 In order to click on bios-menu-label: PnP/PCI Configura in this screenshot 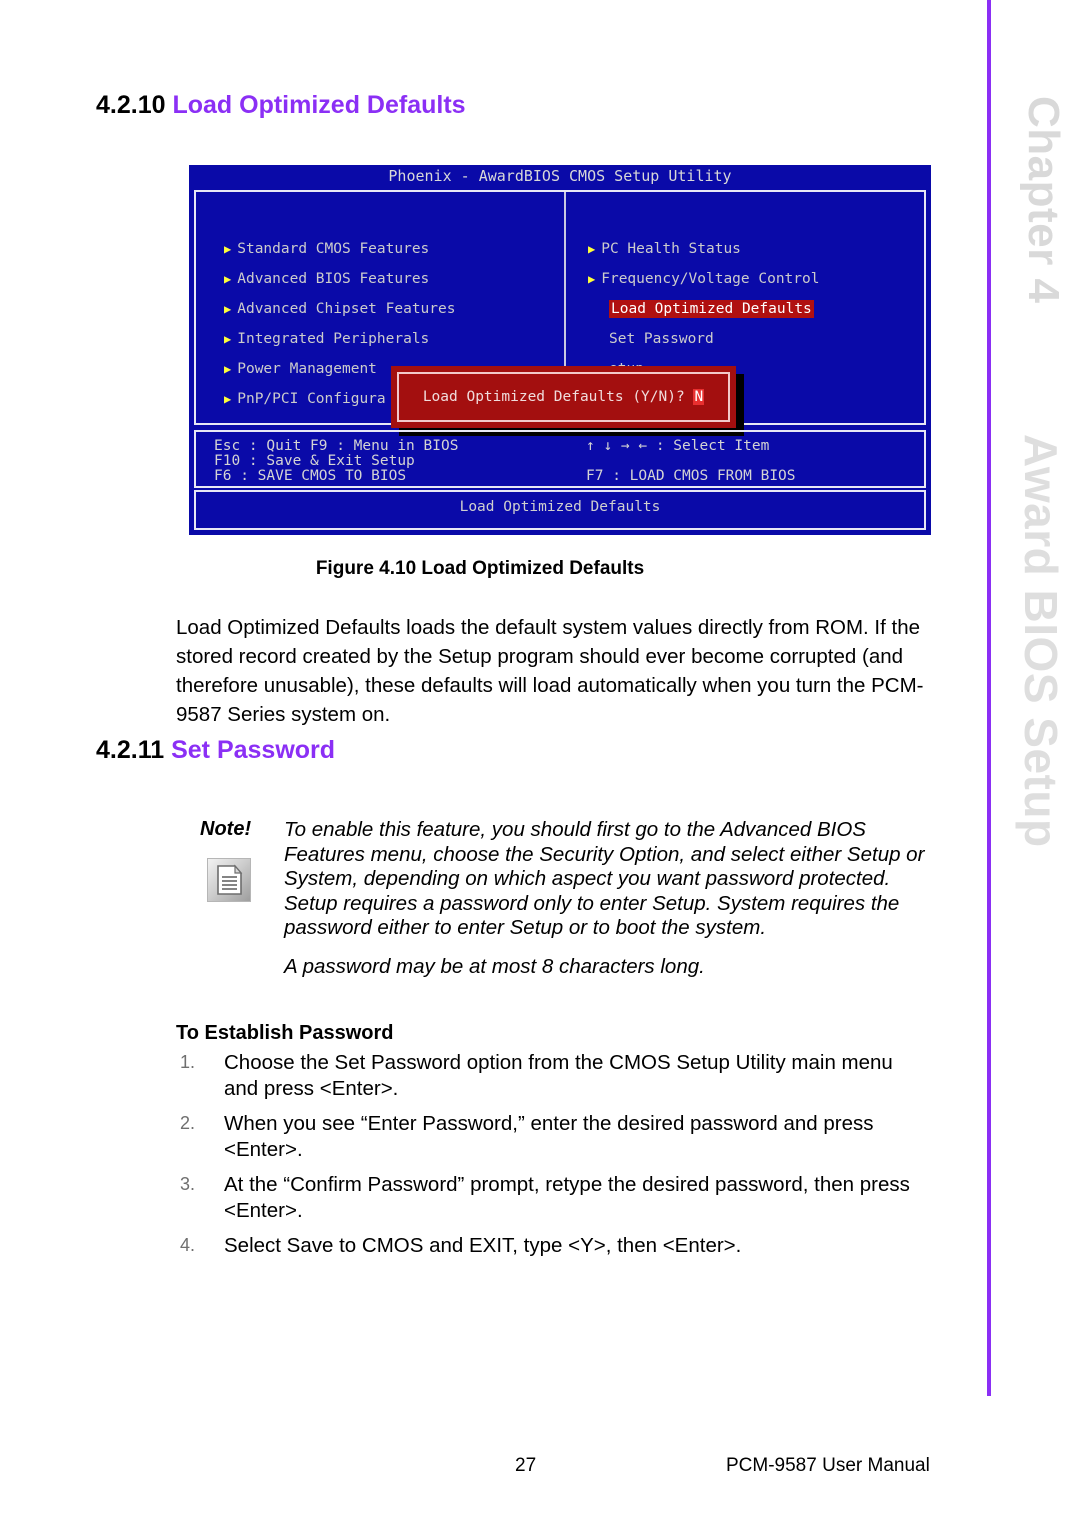, I will do `click(311, 399)`.